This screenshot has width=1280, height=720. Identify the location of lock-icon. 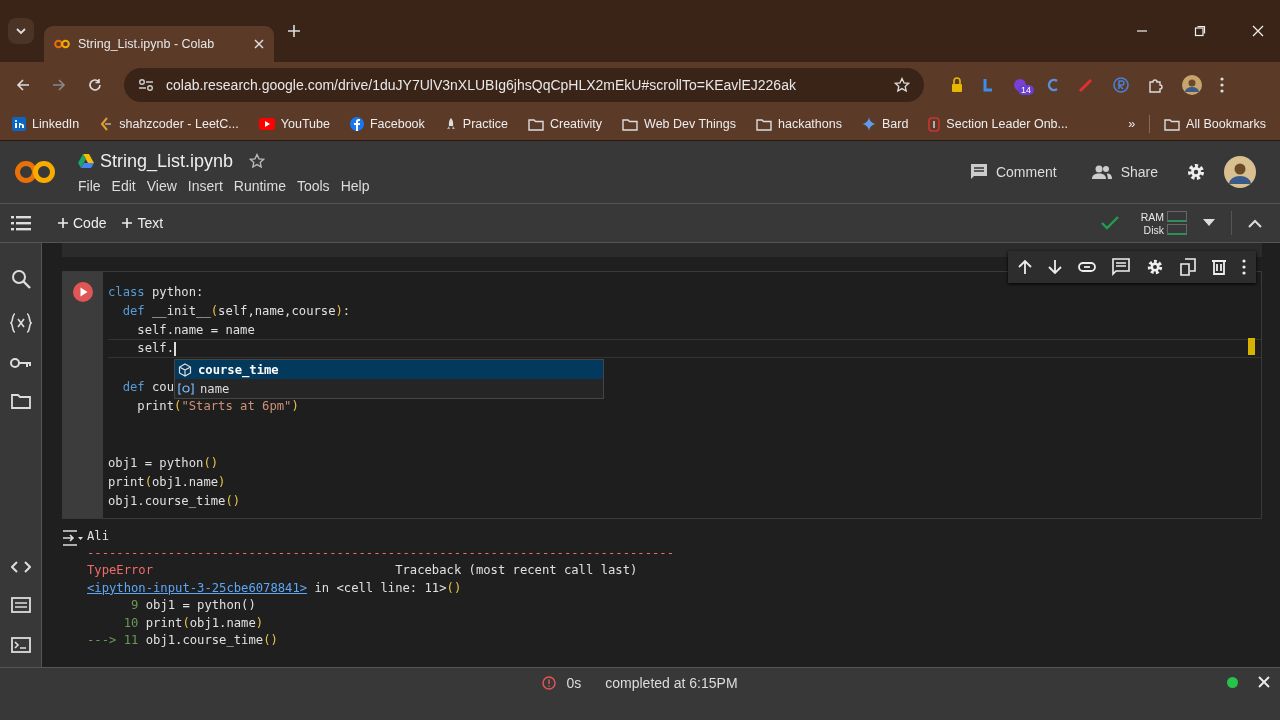
(957, 85).